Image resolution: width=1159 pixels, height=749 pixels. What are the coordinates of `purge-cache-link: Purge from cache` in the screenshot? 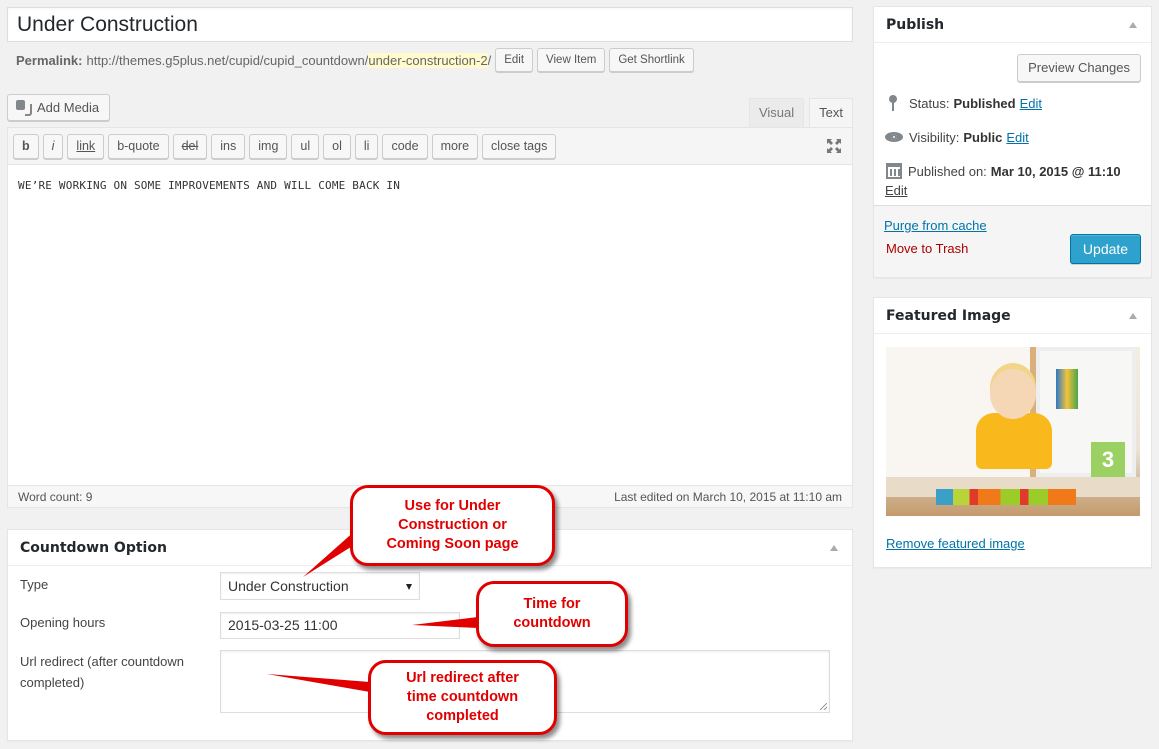 It's located at (935, 225).